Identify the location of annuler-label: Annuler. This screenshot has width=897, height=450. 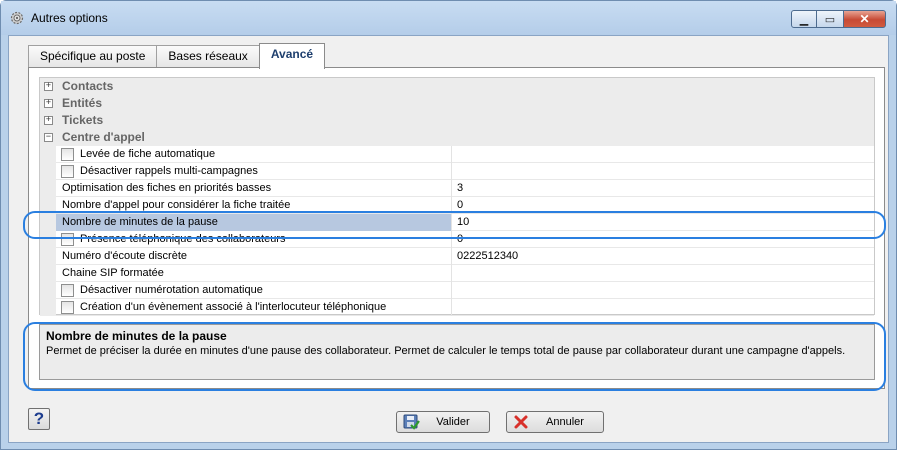
(565, 422).